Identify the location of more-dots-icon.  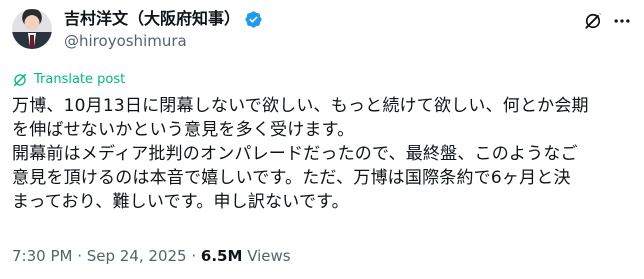
(622, 21).